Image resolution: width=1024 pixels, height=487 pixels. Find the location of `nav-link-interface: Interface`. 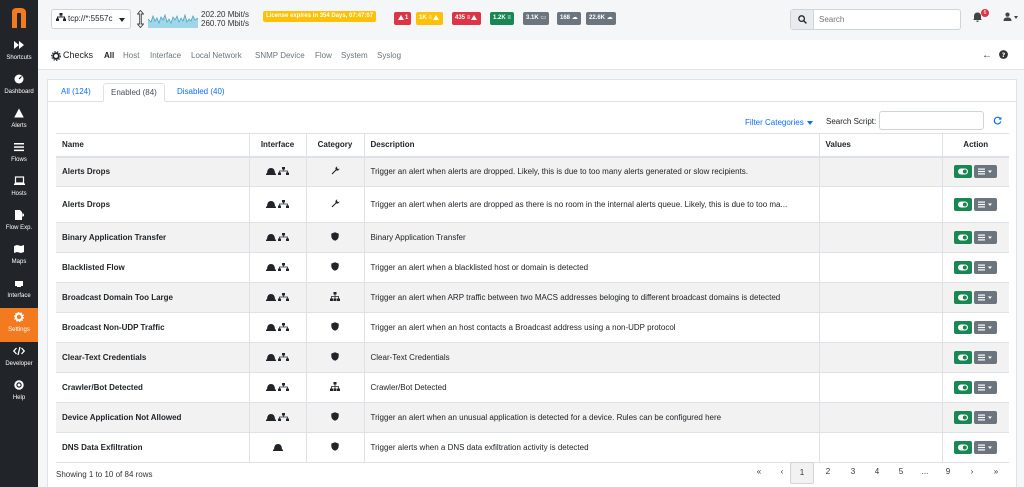

nav-link-interface: Interface is located at coordinates (165, 55).